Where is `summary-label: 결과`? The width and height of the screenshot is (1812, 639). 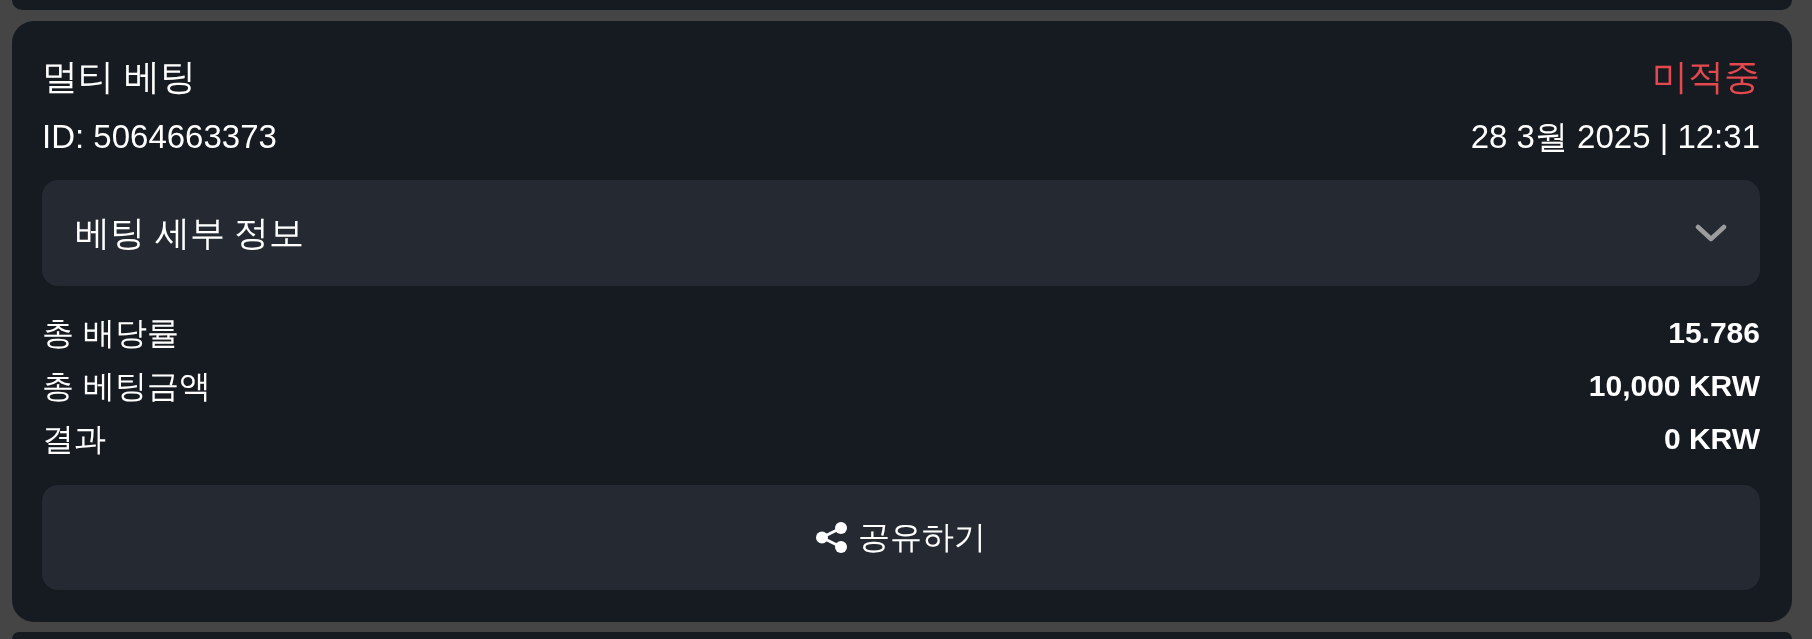 summary-label: 결과 is located at coordinates (74, 439).